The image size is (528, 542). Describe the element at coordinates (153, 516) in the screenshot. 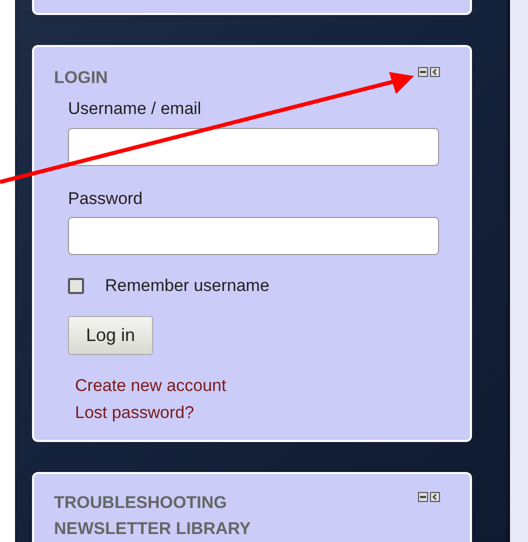

I see `block-title: TROUBLESHOOTING NEWSLETTER LIBRARY` at that location.